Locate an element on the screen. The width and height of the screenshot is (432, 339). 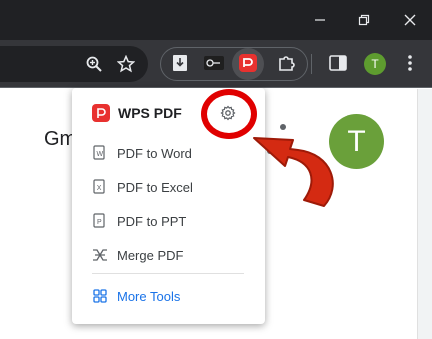
svg-text: X is located at coordinates (99, 188).